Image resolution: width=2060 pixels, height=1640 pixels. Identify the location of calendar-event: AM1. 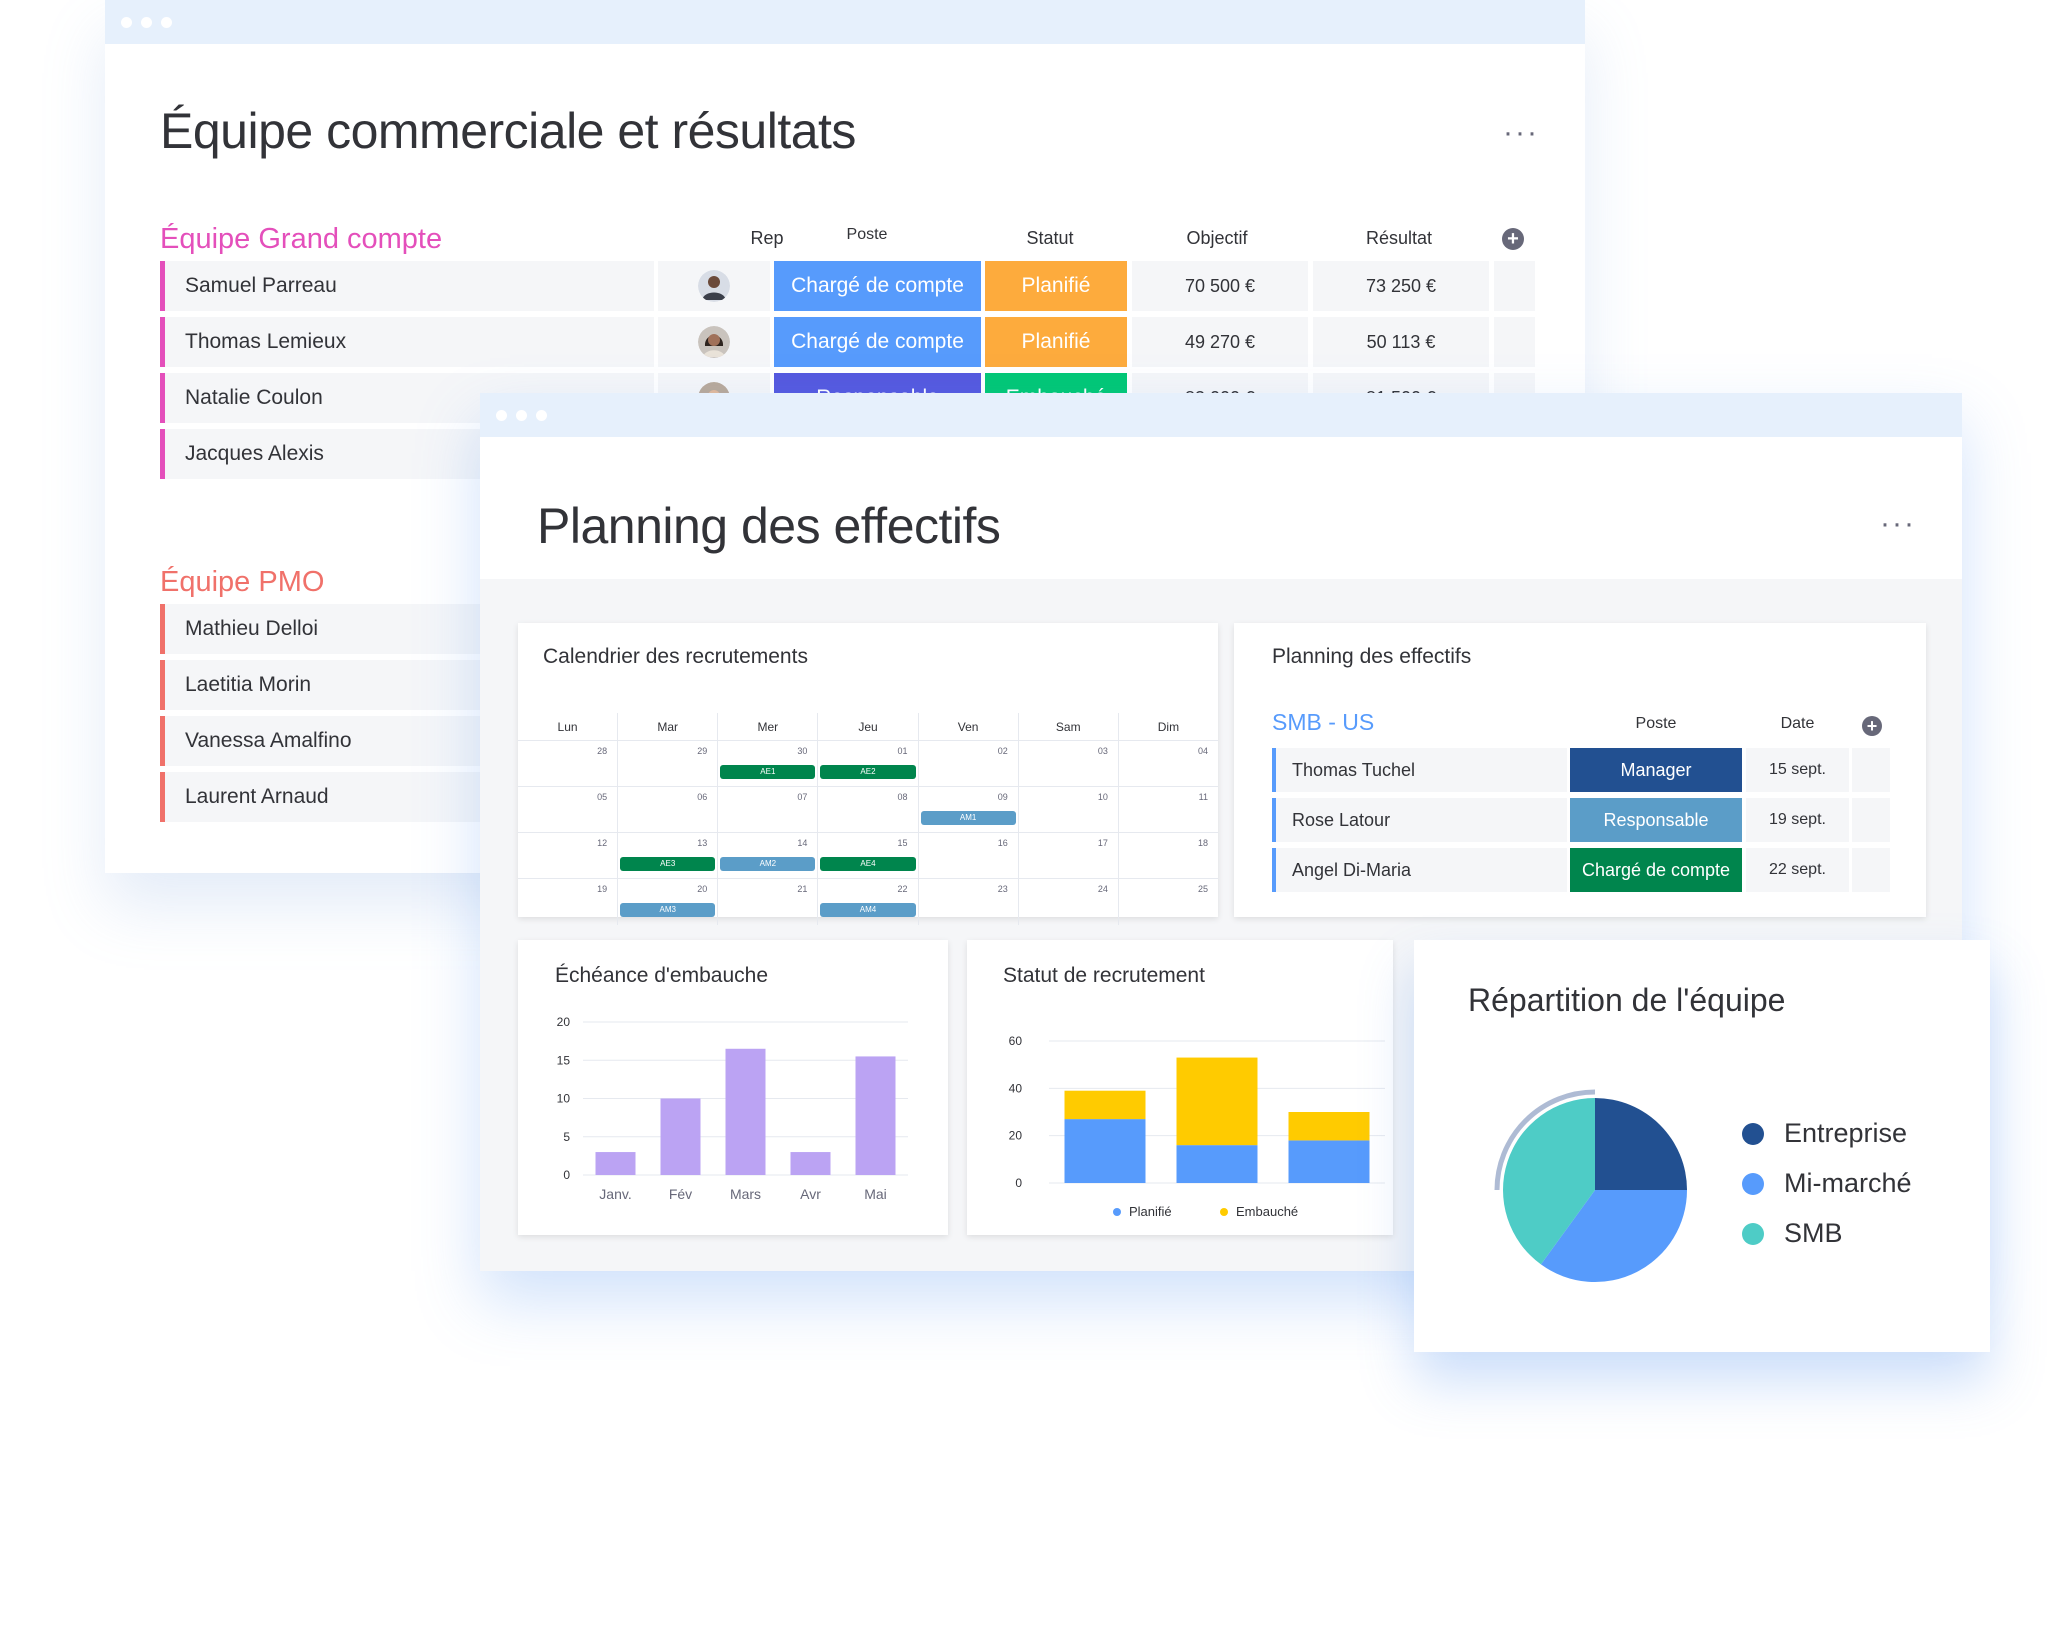
(968, 818).